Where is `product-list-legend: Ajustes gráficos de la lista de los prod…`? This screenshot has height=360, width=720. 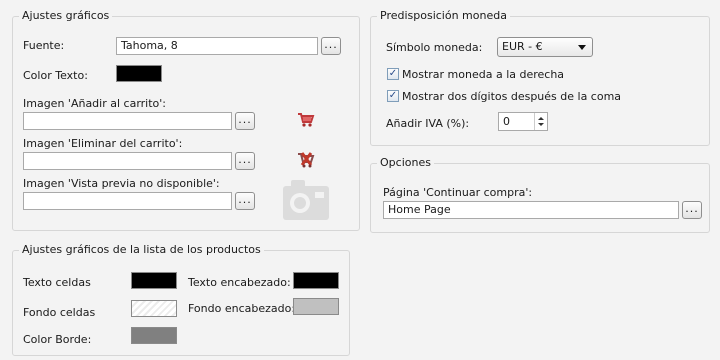
product-list-legend: Ajustes gráficos de la lista de los prod… is located at coordinates (141, 249).